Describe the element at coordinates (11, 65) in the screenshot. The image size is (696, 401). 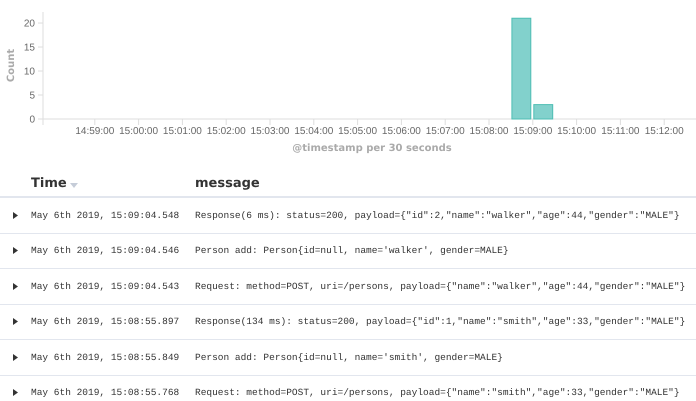
I see `y-axis-label: Count` at that location.